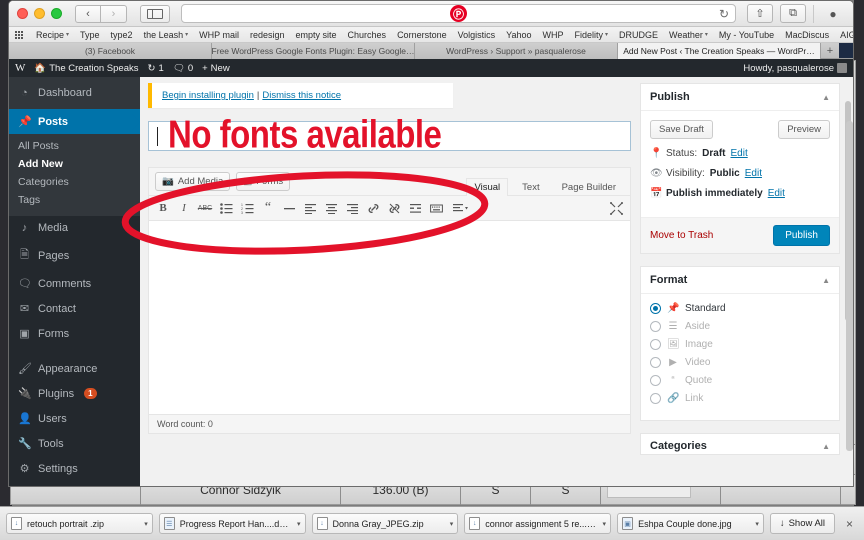 The width and height of the screenshot is (864, 540). Describe the element at coordinates (208, 95) in the screenshot. I see `begin-installing-plugin-link: Begin installing plugin` at that location.